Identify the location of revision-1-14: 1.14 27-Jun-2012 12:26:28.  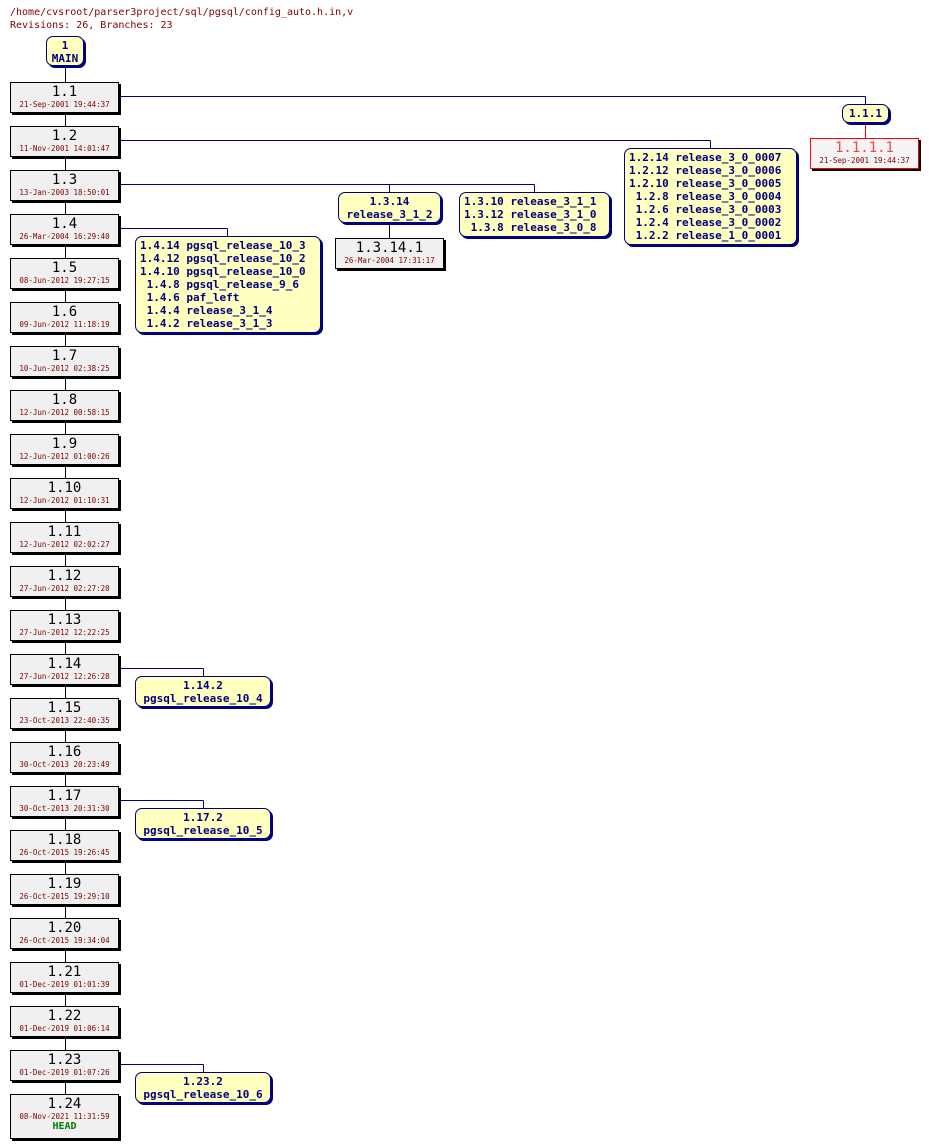
(64, 669).